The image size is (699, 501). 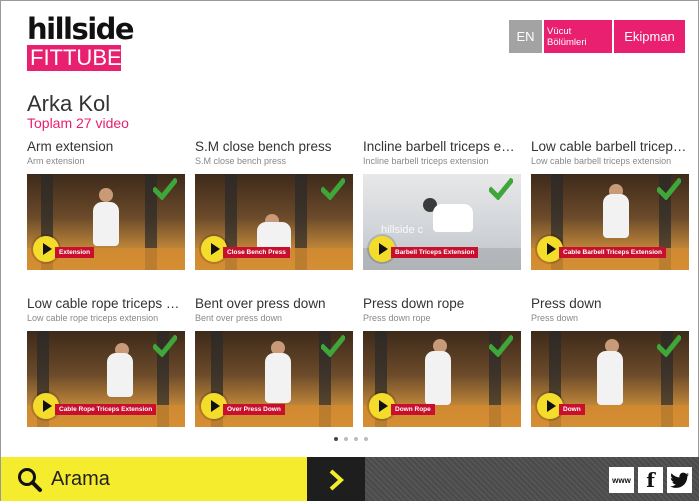 What do you see at coordinates (69, 103) in the screenshot?
I see `page-title: Arka Kol` at bounding box center [69, 103].